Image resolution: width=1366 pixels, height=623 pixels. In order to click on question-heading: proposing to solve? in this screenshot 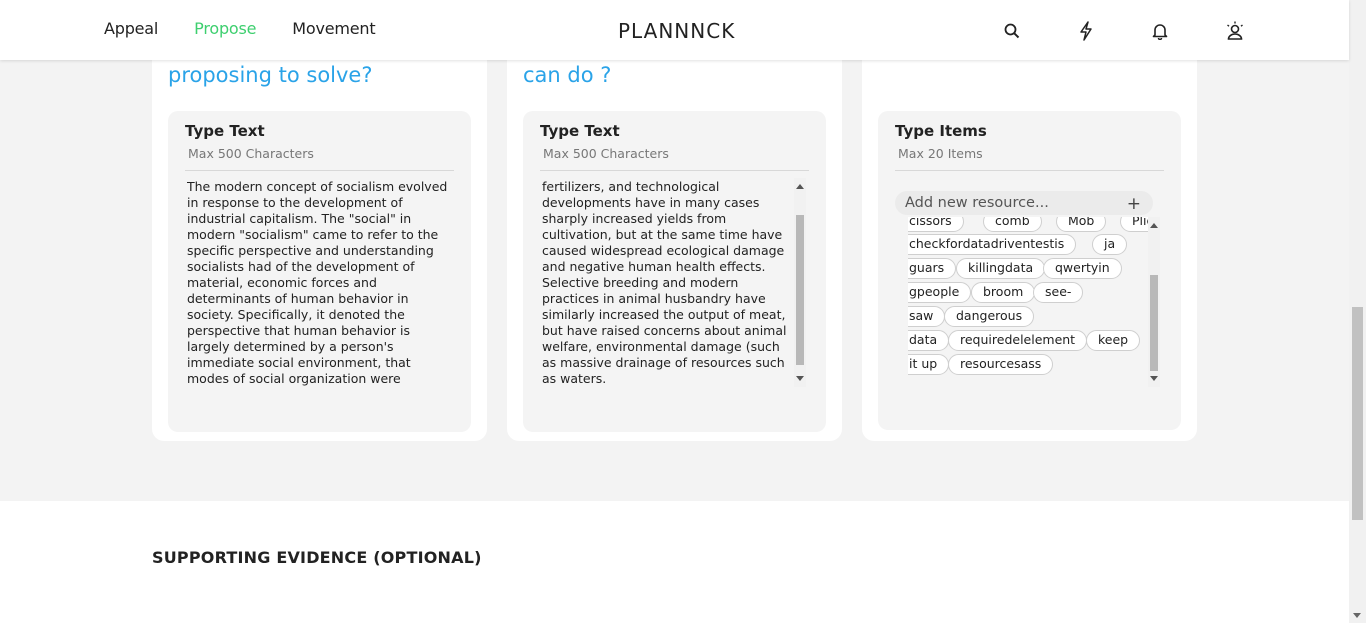, I will do `click(270, 75)`.